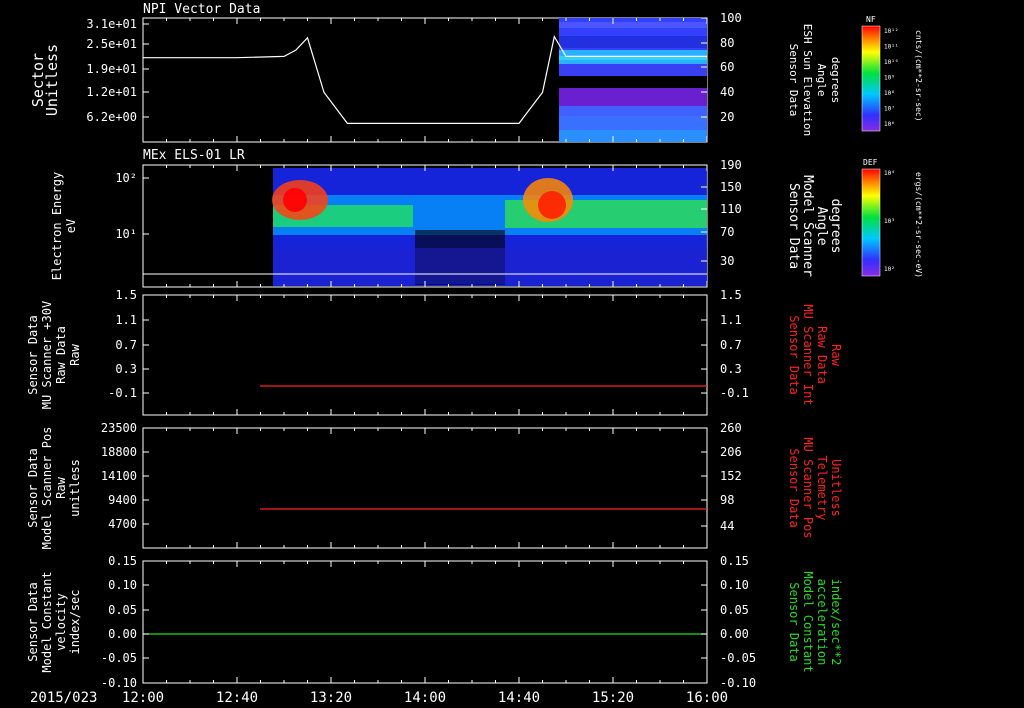 The width and height of the screenshot is (1024, 708). I want to click on panel5-frame, so click(425, 622).